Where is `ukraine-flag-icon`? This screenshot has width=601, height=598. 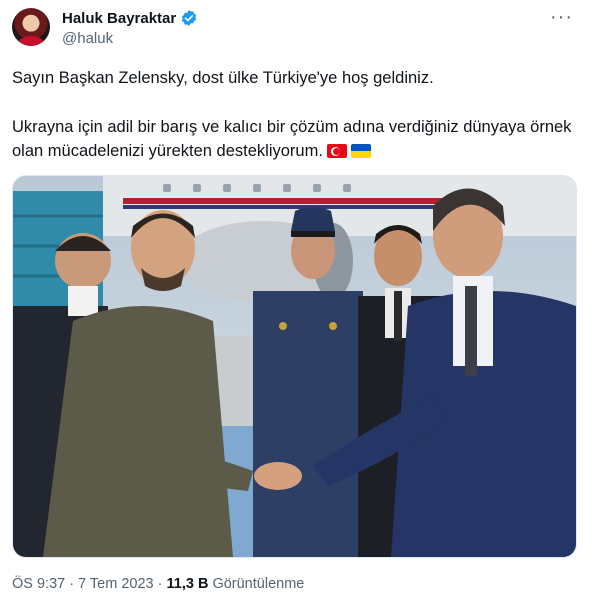
ukraine-flag-icon is located at coordinates (360, 151).